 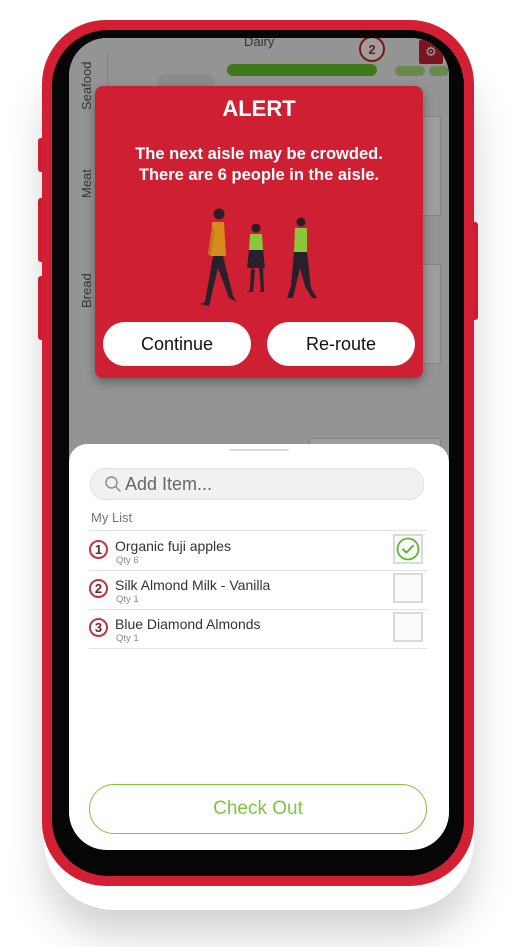 What do you see at coordinates (98, 627) in the screenshot?
I see `item-number-badge: 3` at bounding box center [98, 627].